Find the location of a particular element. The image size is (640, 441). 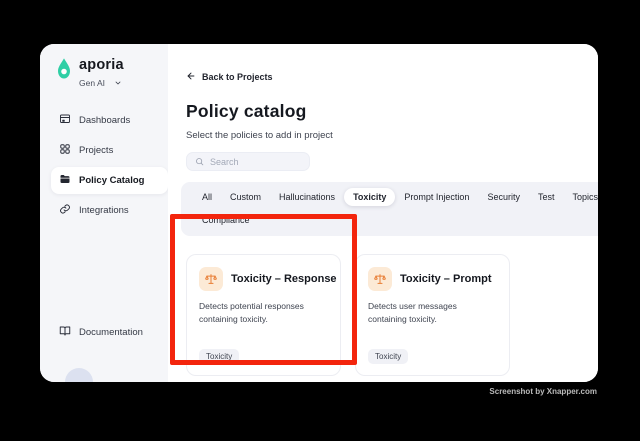

tab-custom: Custom is located at coordinates (245, 197).